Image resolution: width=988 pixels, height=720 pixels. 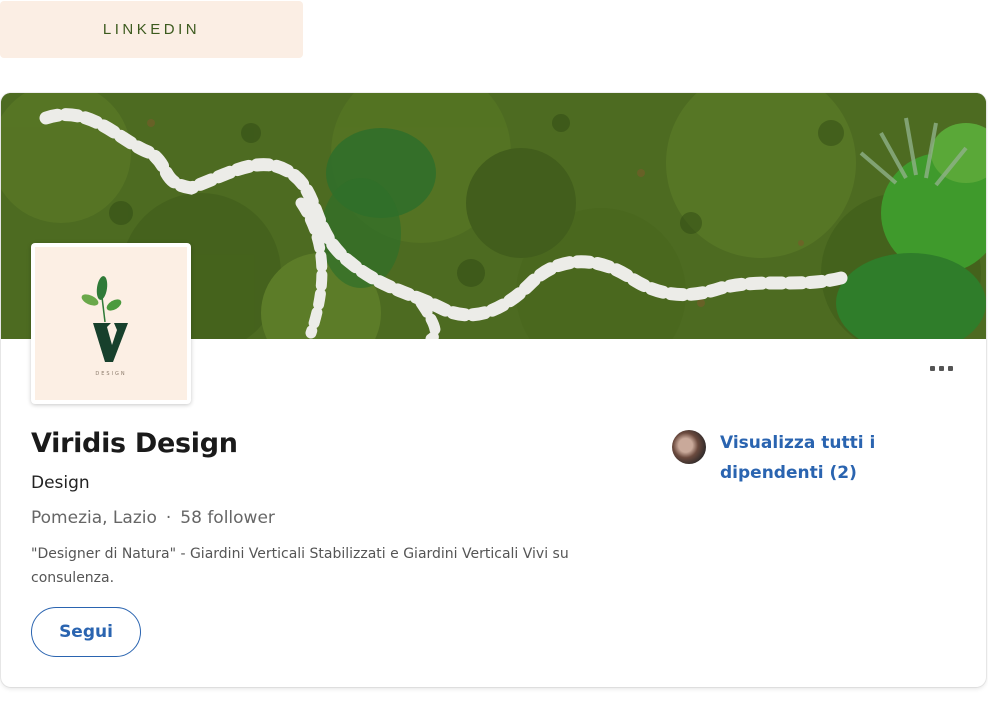 I want to click on company-industry: Design, so click(x=60, y=483).